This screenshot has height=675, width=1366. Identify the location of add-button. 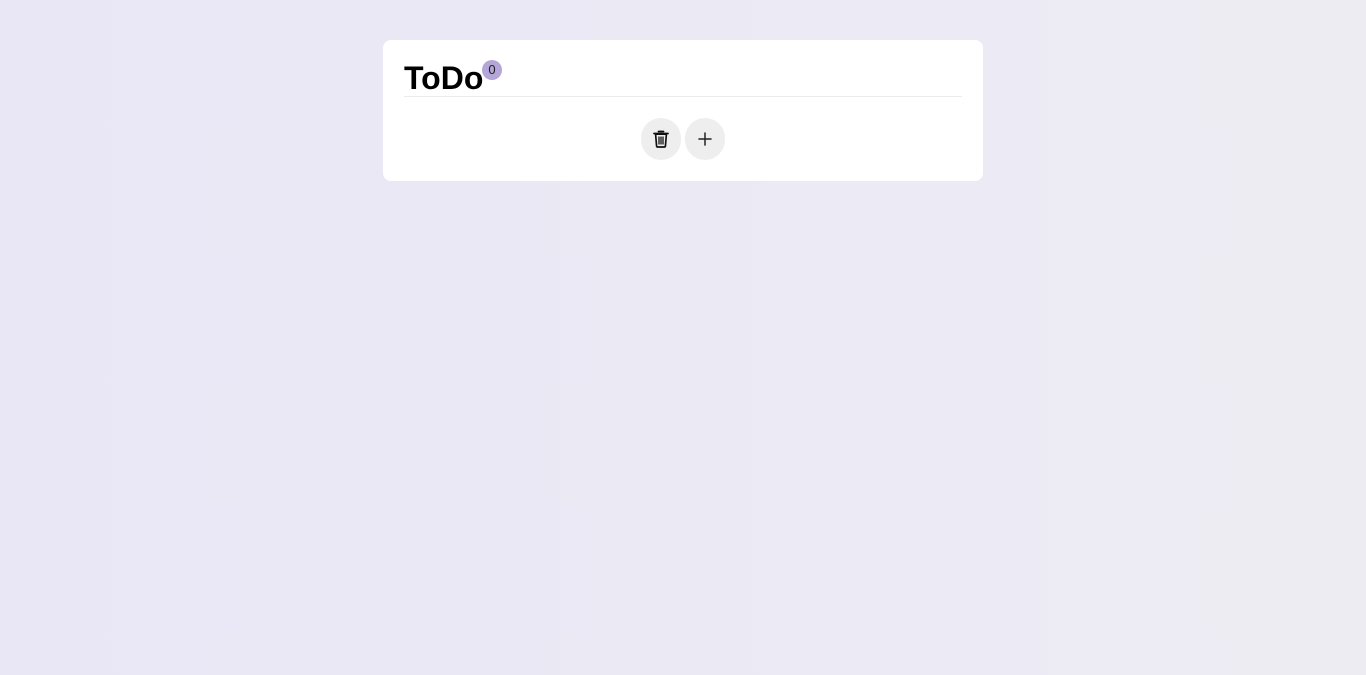
(705, 139).